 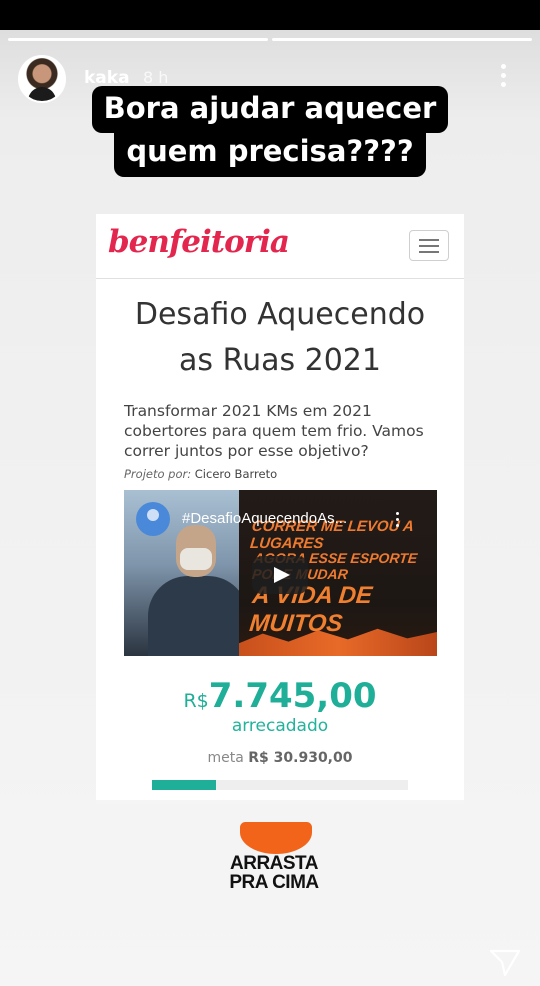 I want to click on project-title: Desafio Aquecendo as Ruas 2021, so click(x=280, y=338).